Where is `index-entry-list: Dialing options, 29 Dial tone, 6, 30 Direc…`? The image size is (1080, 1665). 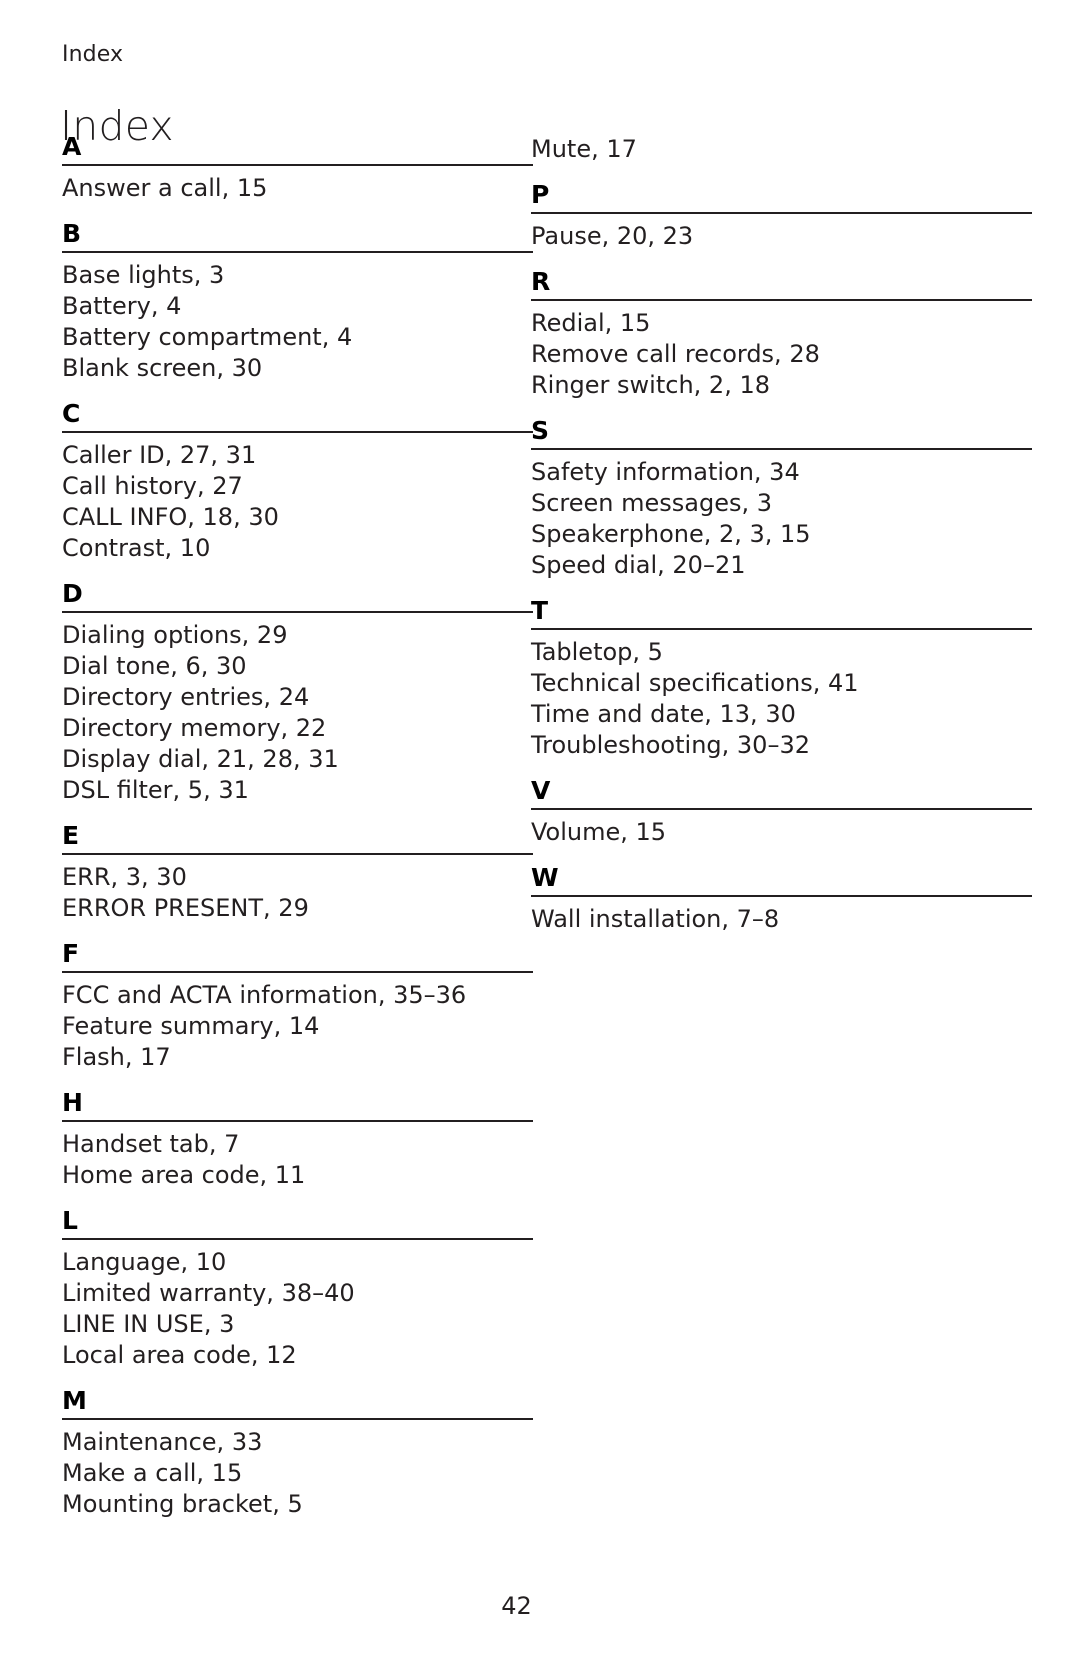 index-entry-list: Dialing options, 29 Dial tone, 6, 30 Direc… is located at coordinates (297, 709).